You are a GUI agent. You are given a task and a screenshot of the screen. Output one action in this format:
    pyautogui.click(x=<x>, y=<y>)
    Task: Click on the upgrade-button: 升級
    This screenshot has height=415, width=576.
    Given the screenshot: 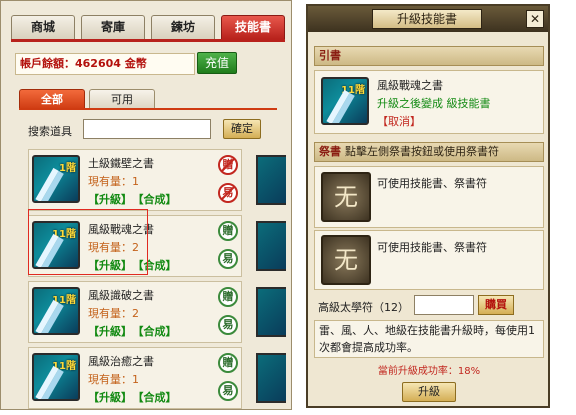 What is the action you would take?
    pyautogui.click(x=429, y=392)
    